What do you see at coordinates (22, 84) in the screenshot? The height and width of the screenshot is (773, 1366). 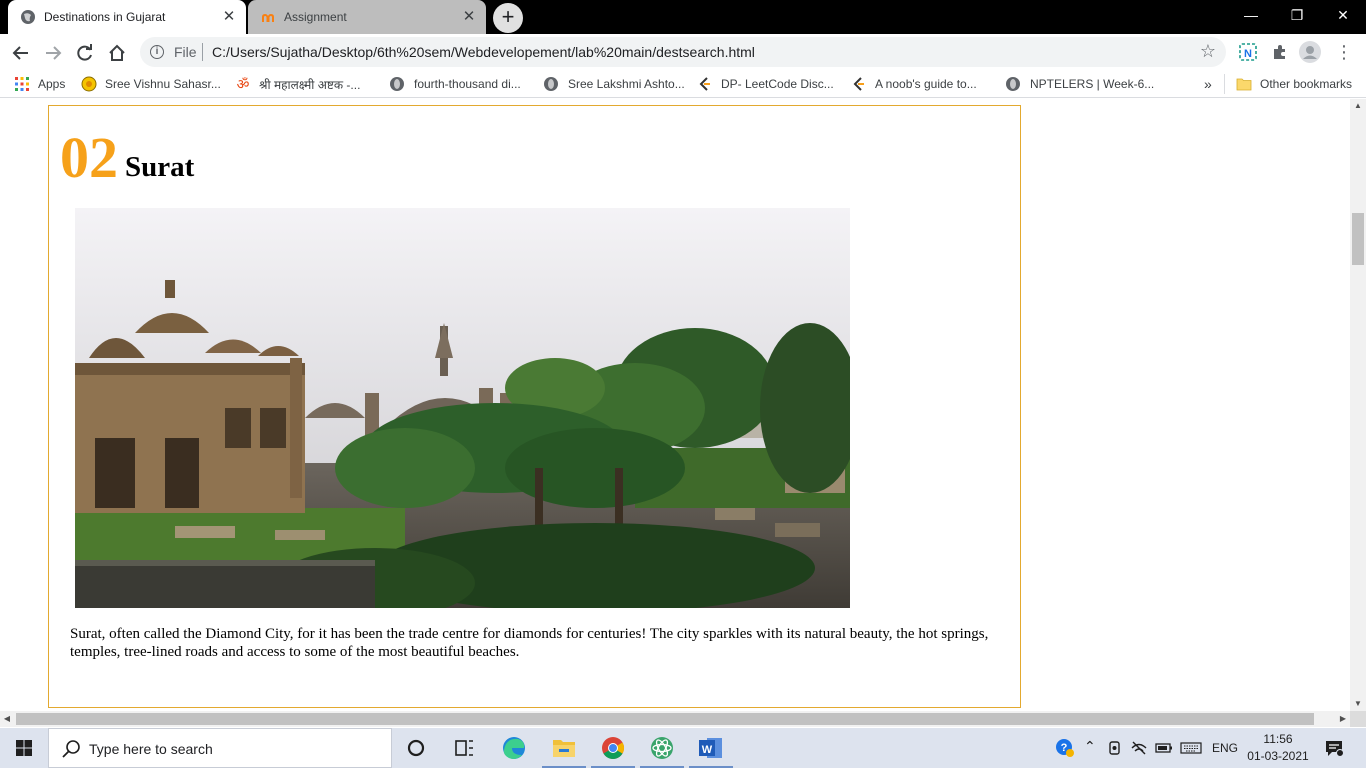 I see `apps-grid-icon` at bounding box center [22, 84].